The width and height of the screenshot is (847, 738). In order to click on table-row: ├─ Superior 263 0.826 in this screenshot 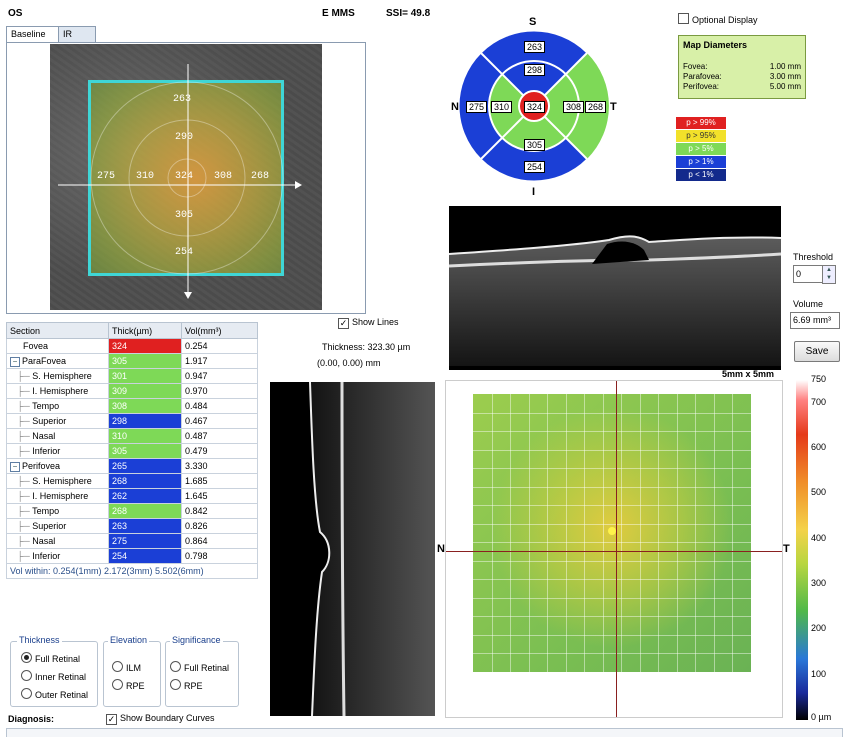, I will do `click(132, 526)`.